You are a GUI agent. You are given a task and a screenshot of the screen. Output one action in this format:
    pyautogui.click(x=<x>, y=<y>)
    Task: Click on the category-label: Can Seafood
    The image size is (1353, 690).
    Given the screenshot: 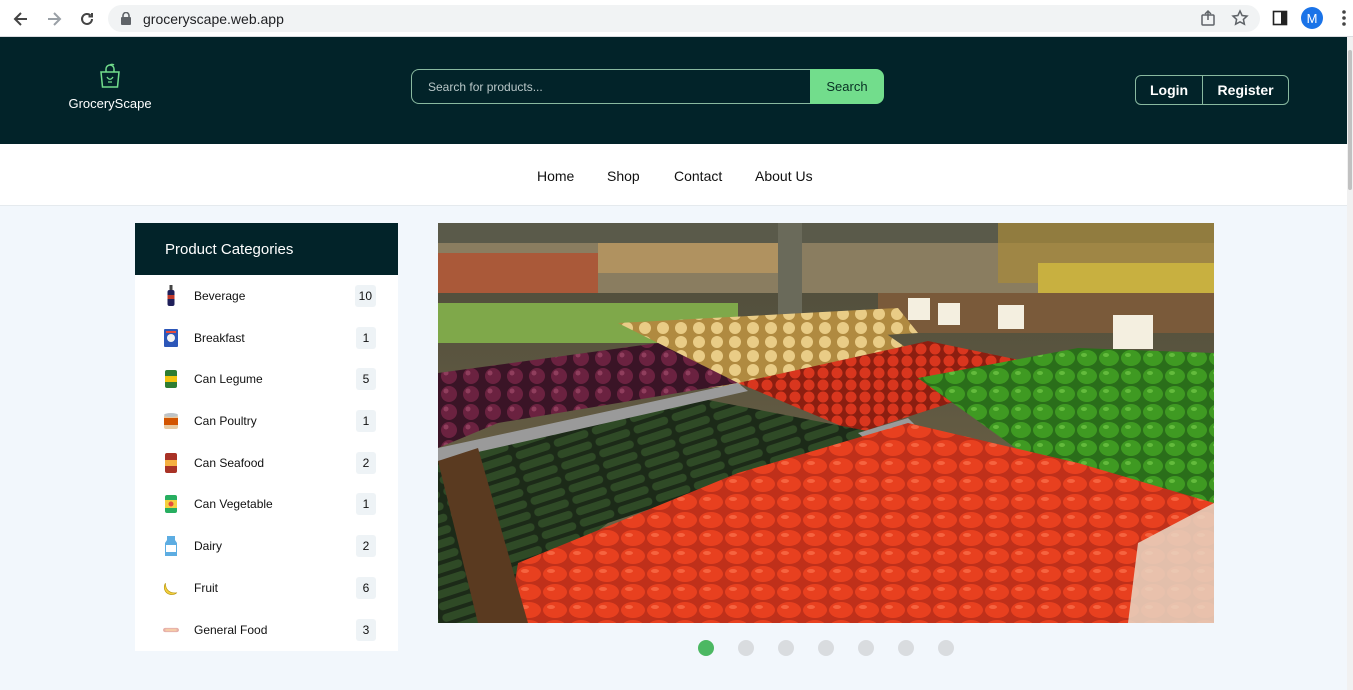 What is the action you would take?
    pyautogui.click(x=229, y=462)
    